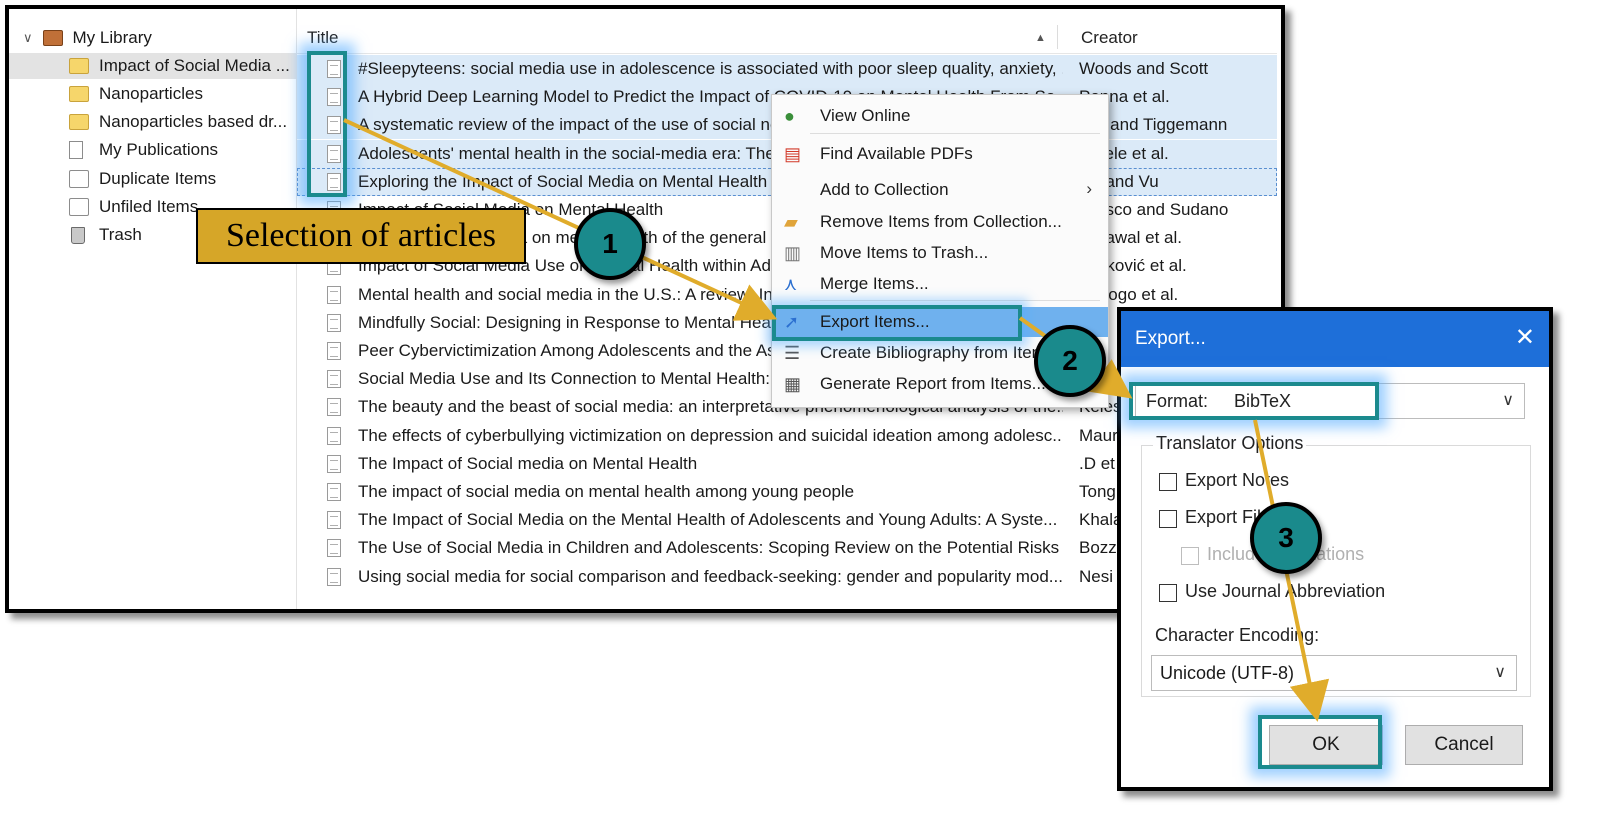  Describe the element at coordinates (1070, 361) in the screenshot. I see `step-badge-2: 2` at that location.